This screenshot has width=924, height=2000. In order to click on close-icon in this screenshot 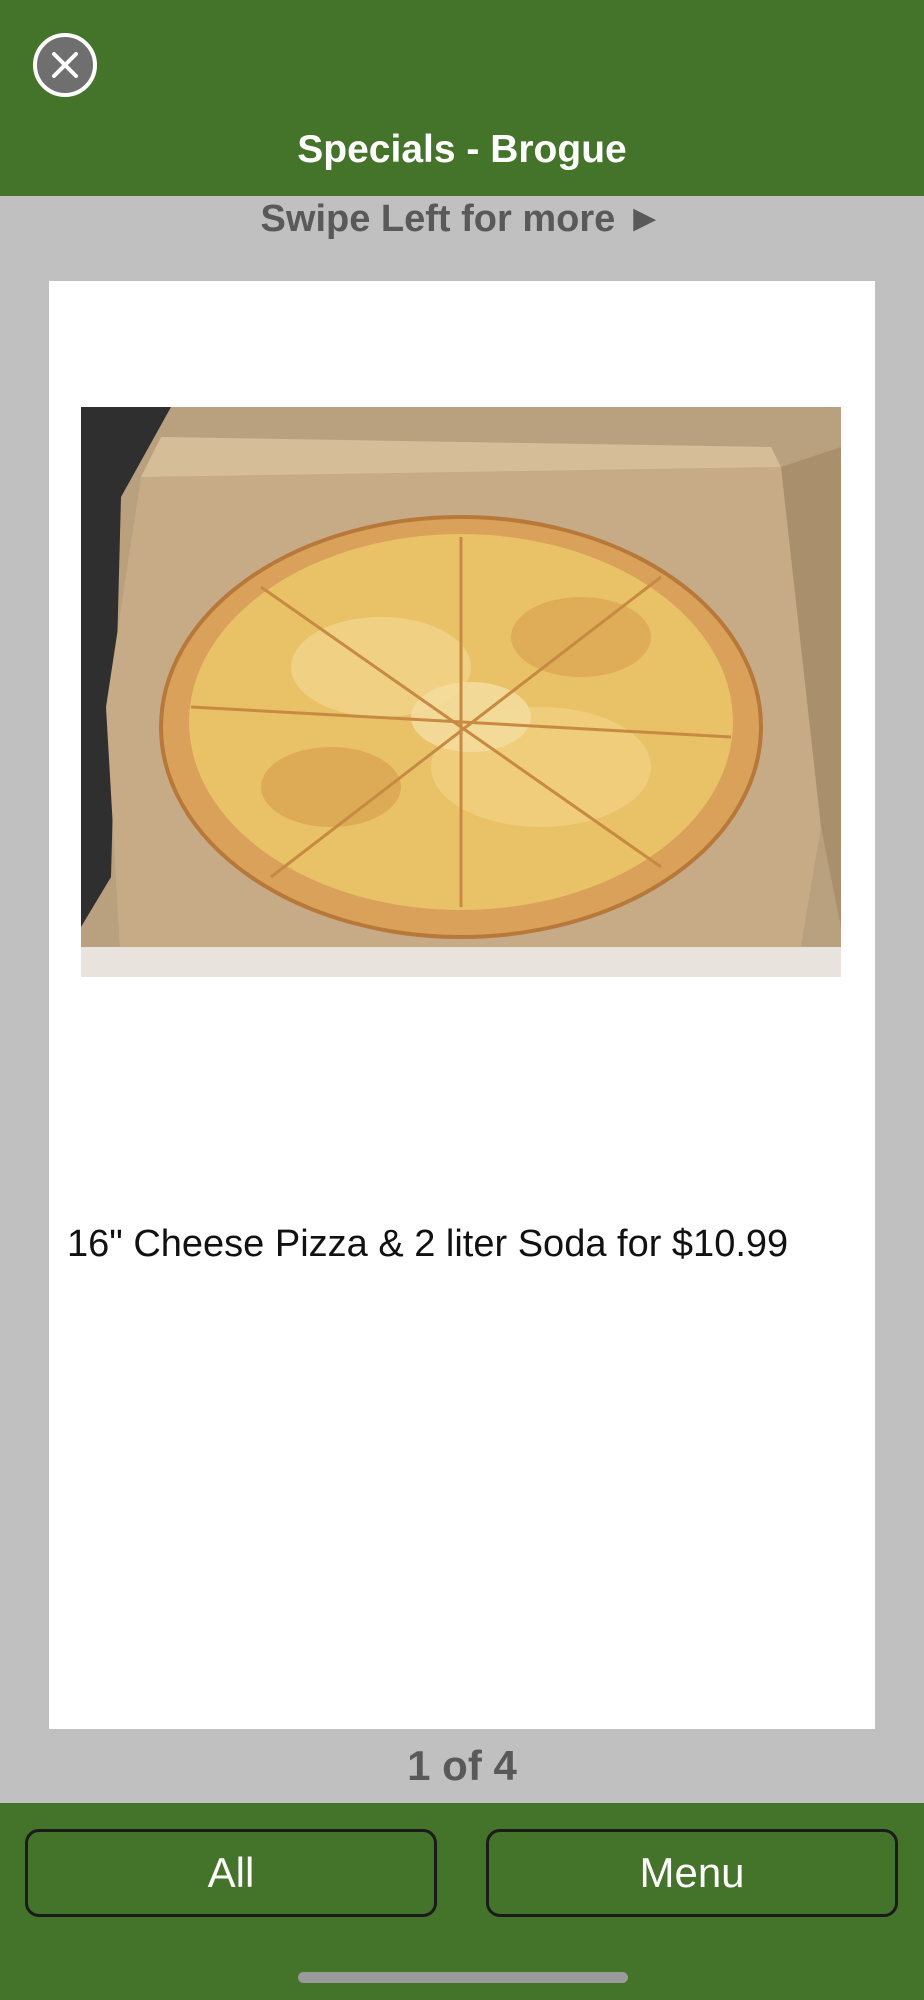, I will do `click(65, 65)`.